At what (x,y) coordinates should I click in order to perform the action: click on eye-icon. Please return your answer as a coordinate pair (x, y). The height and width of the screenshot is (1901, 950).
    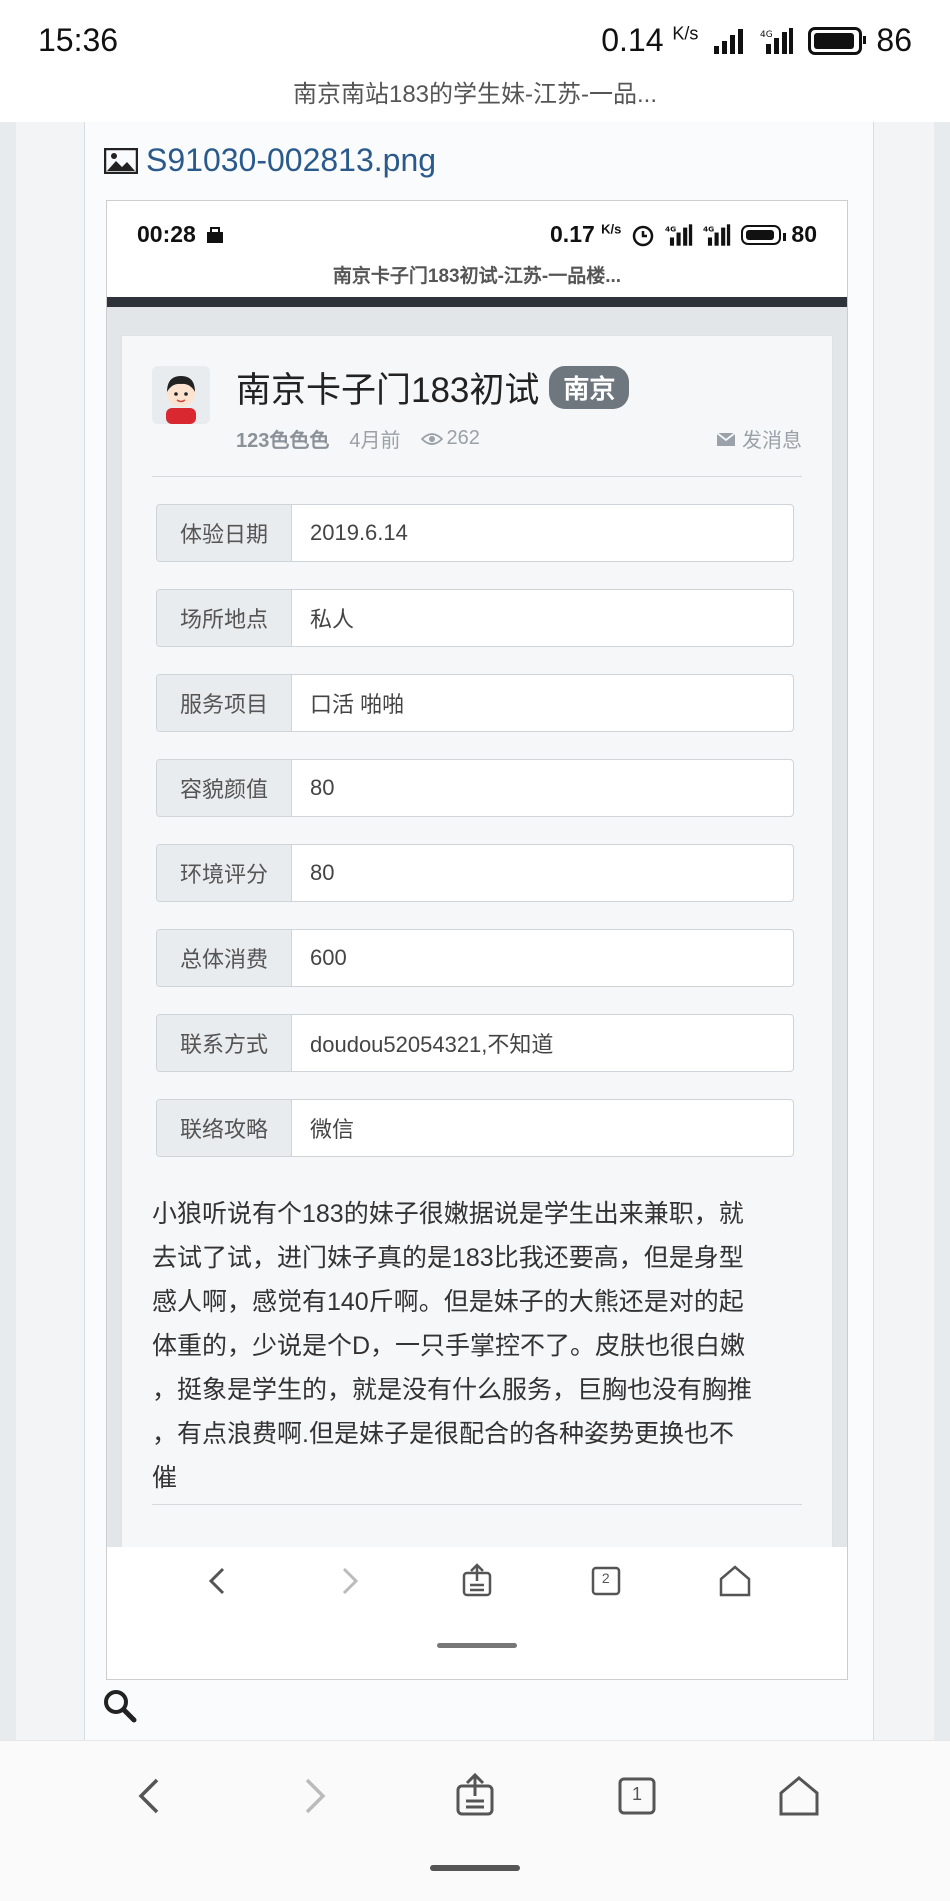
    Looking at the image, I should click on (431, 438).